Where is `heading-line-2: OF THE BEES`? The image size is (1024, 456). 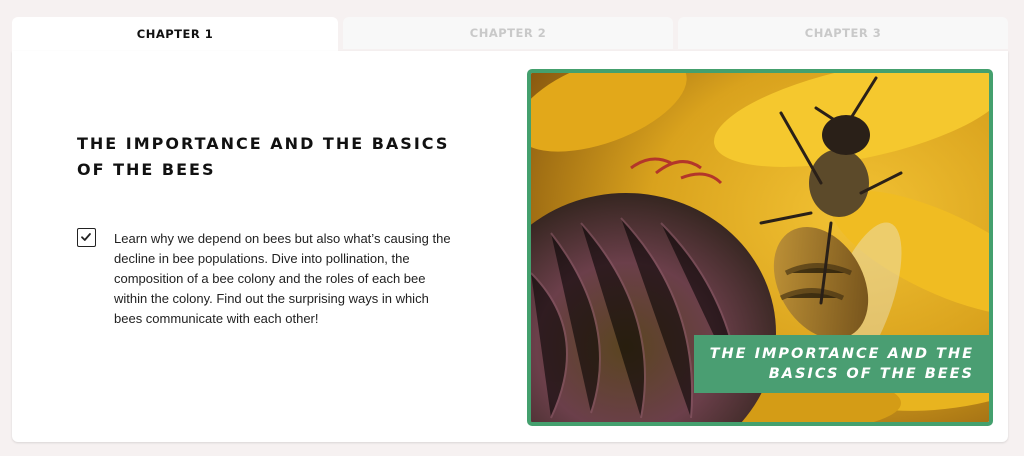 heading-line-2: OF THE BEES is located at coordinates (146, 169).